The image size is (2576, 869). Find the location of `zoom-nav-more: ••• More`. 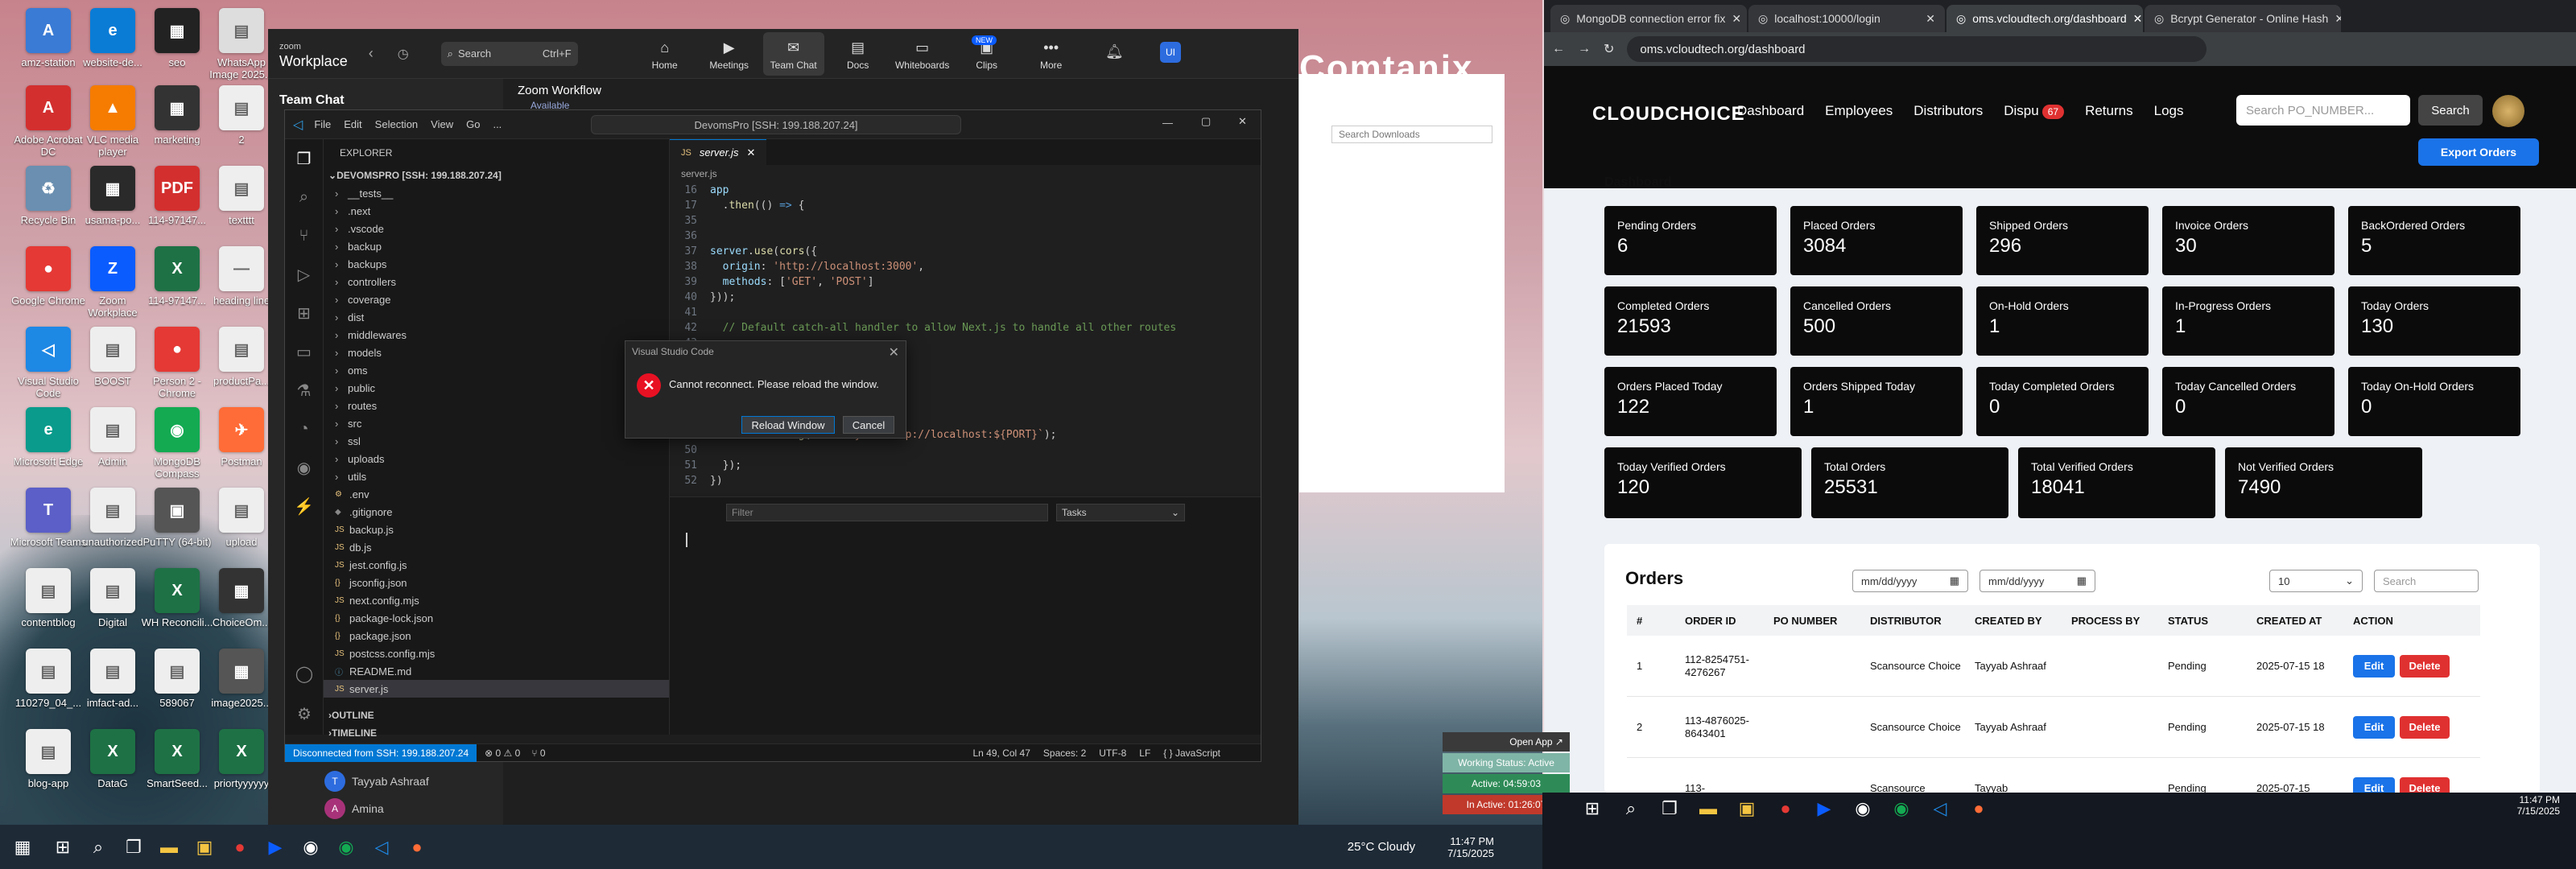

zoom-nav-more: ••• More is located at coordinates (1051, 54).